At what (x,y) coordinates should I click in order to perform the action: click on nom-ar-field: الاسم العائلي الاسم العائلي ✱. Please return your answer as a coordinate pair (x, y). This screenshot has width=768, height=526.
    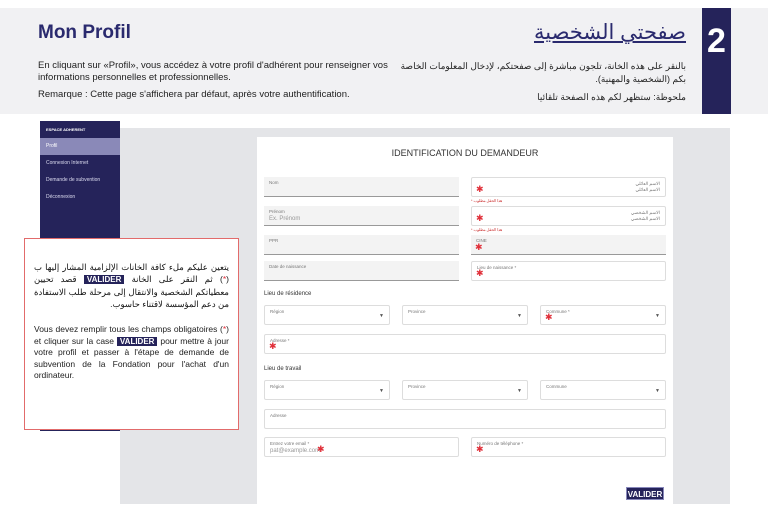
    Looking at the image, I should click on (568, 187).